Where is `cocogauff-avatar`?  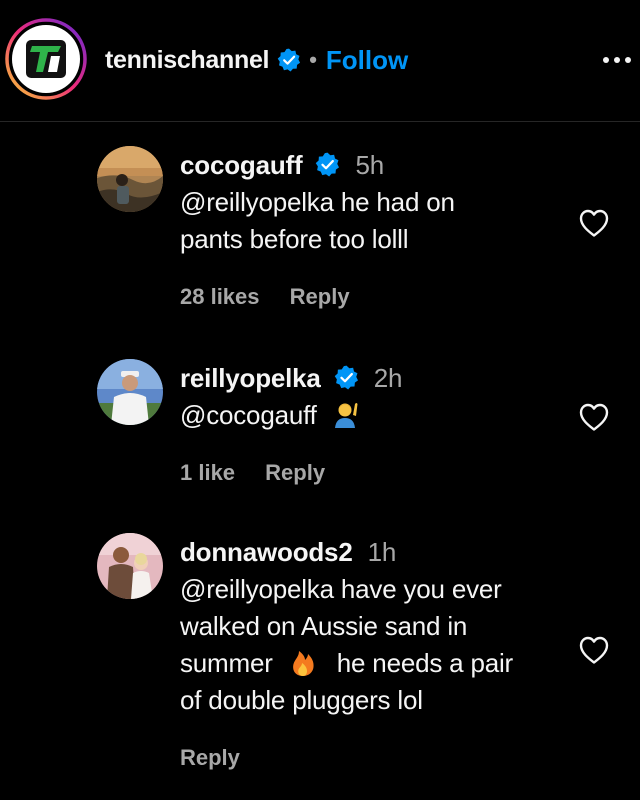
cocogauff-avatar is located at coordinates (130, 179).